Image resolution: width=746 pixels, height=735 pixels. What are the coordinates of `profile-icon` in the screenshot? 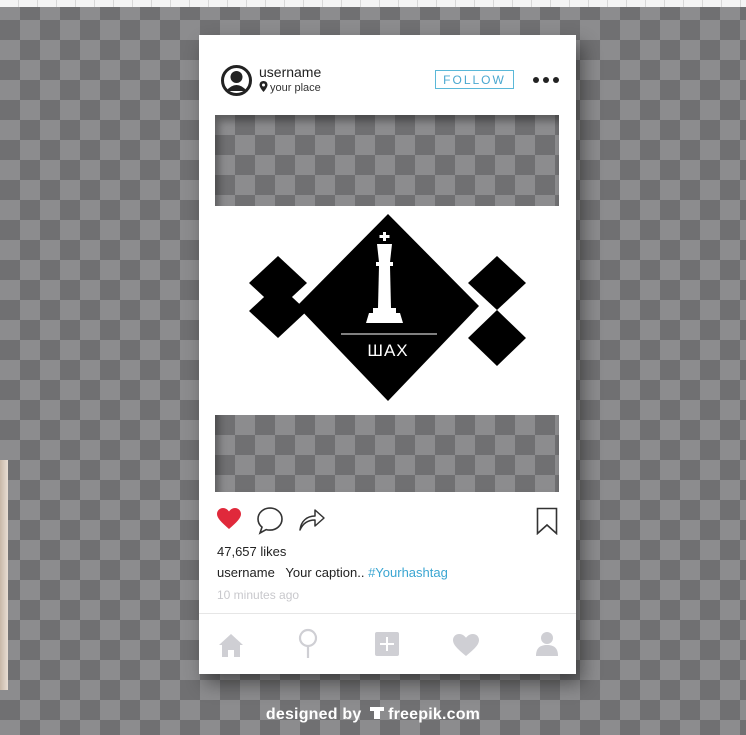 It's located at (547, 644).